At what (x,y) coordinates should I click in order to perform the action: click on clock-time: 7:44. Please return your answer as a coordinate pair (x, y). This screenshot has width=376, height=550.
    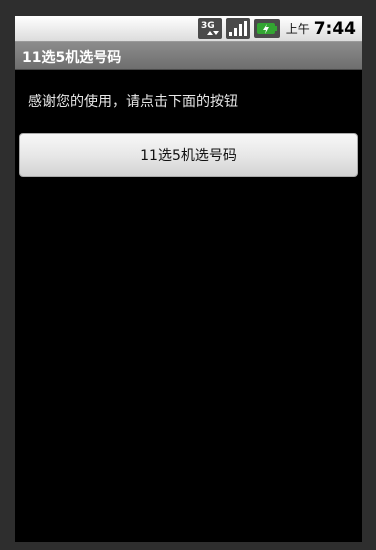
    Looking at the image, I should click on (334, 28).